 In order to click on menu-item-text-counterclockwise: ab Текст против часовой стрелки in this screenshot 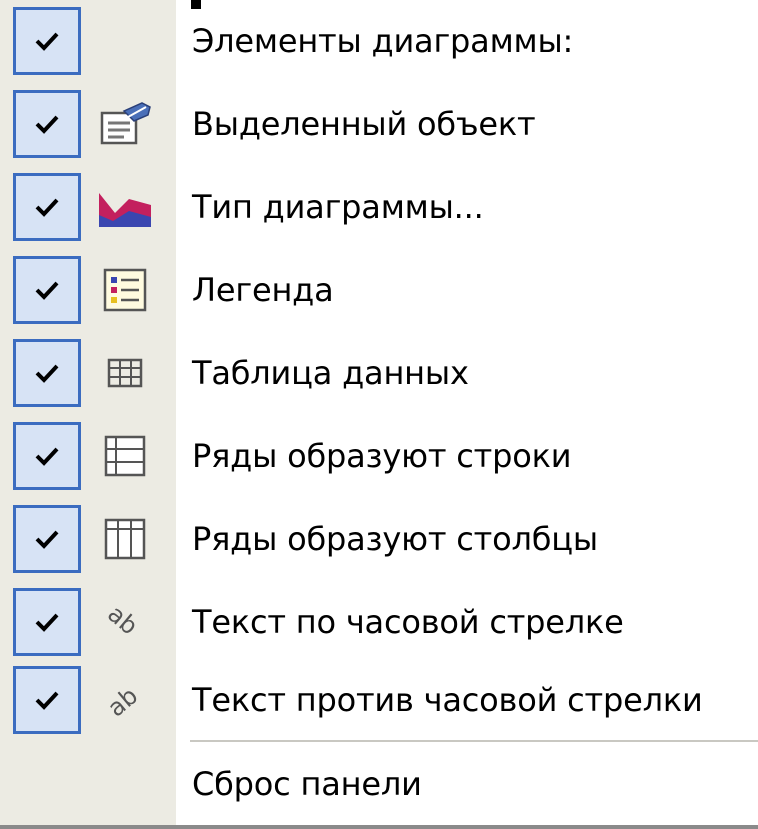, I will do `click(379, 707)`.